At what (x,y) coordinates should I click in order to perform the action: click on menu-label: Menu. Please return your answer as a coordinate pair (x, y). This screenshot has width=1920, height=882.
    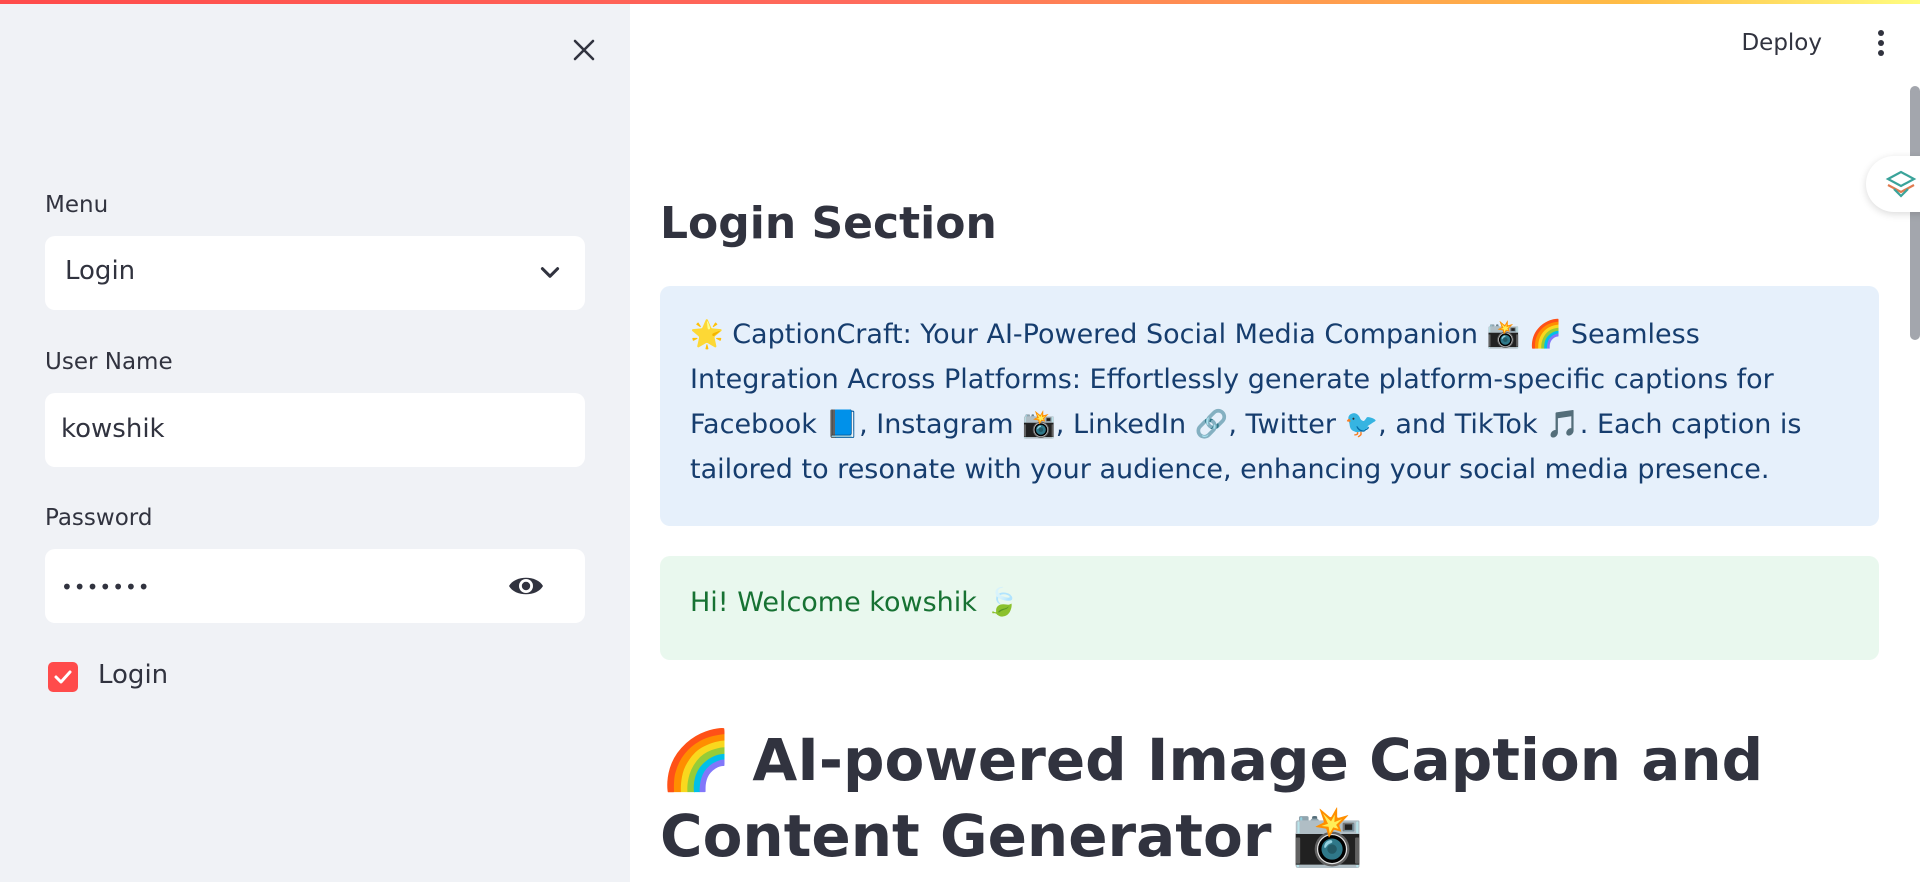
    Looking at the image, I should click on (77, 205).